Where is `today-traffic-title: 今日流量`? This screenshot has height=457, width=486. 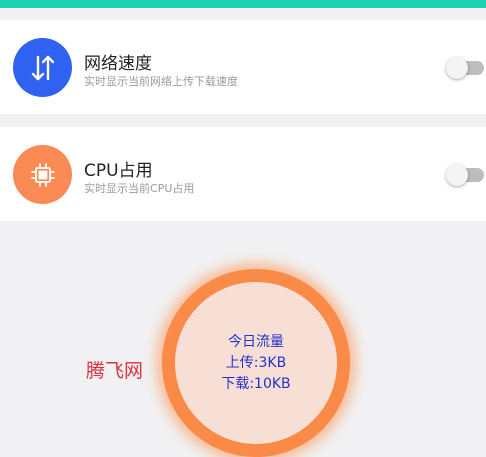
today-traffic-title: 今日流量 is located at coordinates (256, 341).